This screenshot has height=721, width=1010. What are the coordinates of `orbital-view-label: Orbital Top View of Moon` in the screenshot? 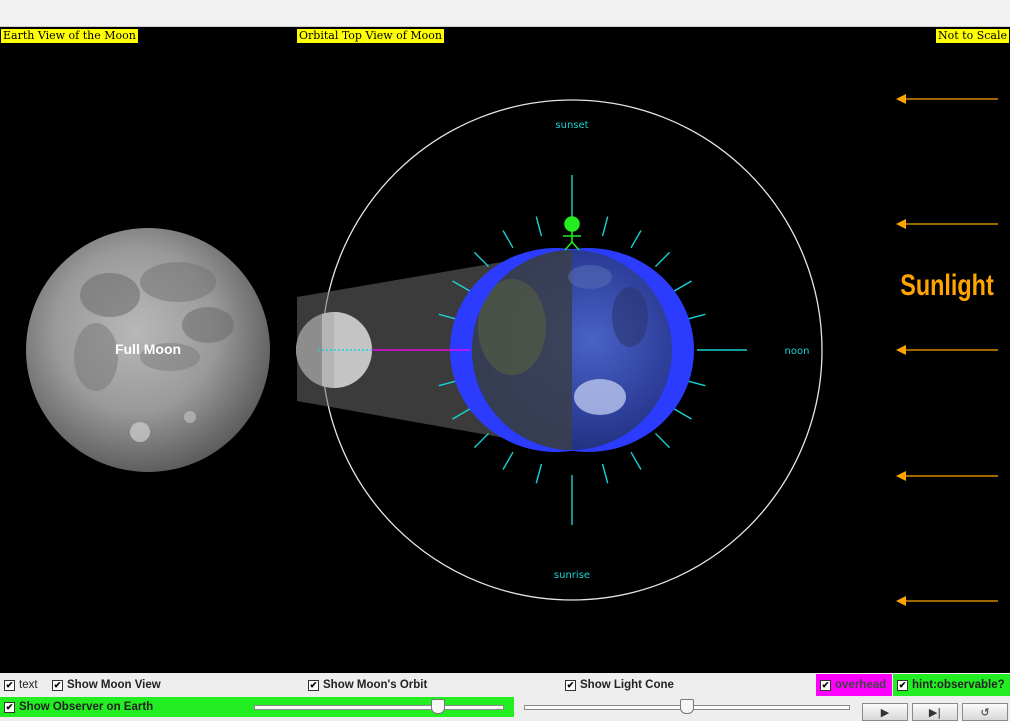 It's located at (370, 36).